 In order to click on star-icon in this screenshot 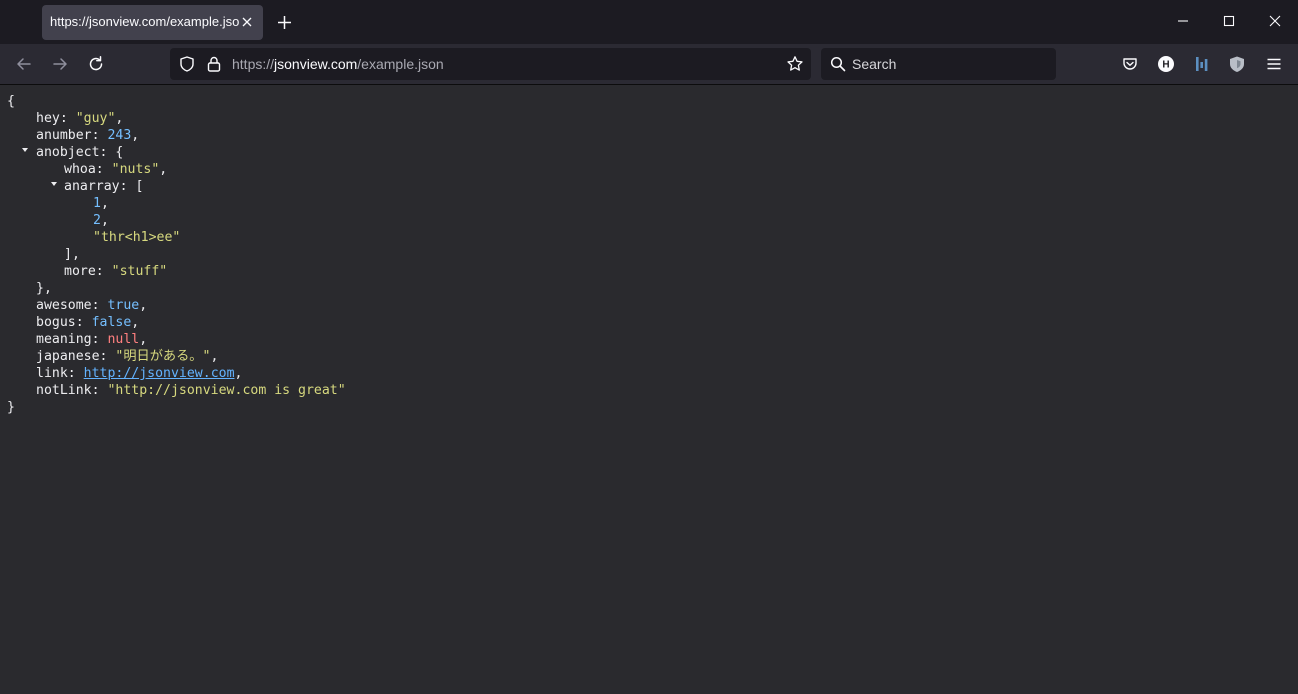, I will do `click(795, 64)`.